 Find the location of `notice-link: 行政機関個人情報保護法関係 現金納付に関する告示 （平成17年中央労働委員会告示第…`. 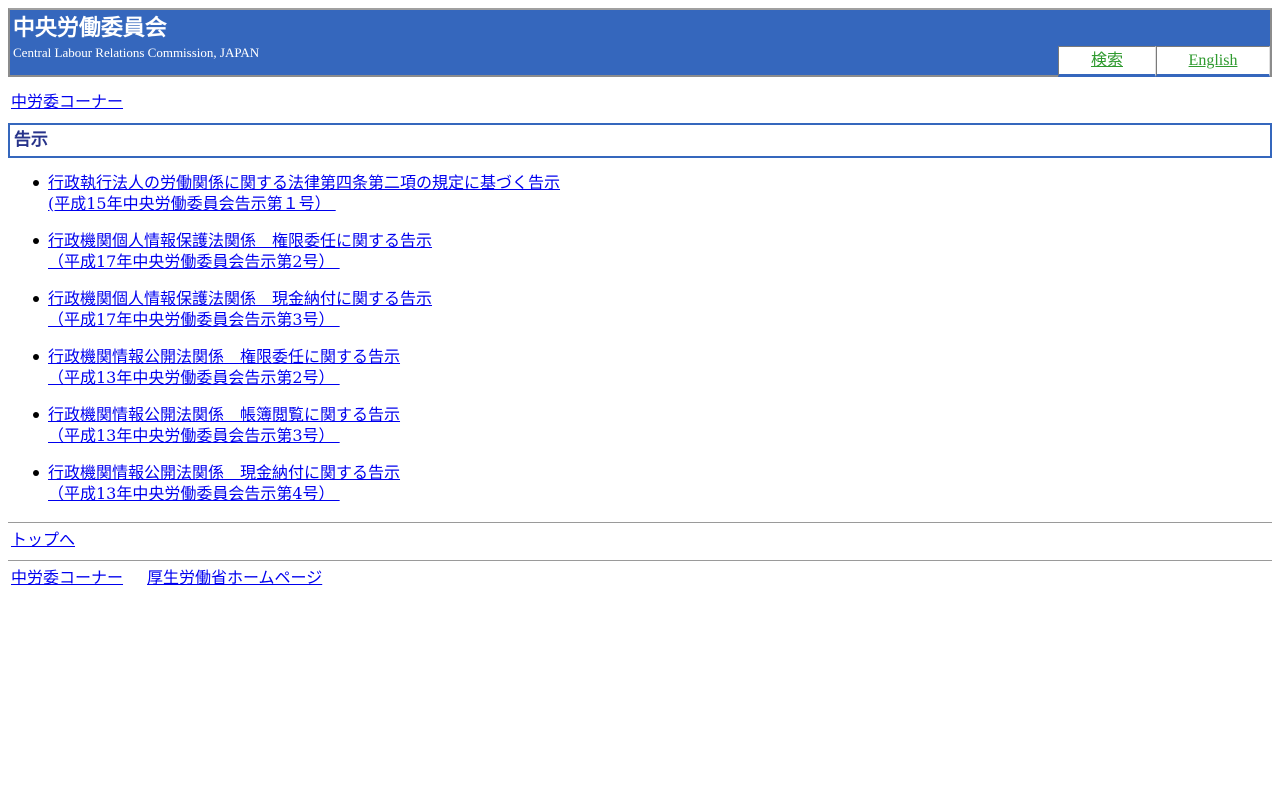

notice-link: 行政機関個人情報保護法関係 現金納付に関する告示 （平成17年中央労働委員会告示第… is located at coordinates (240, 309).